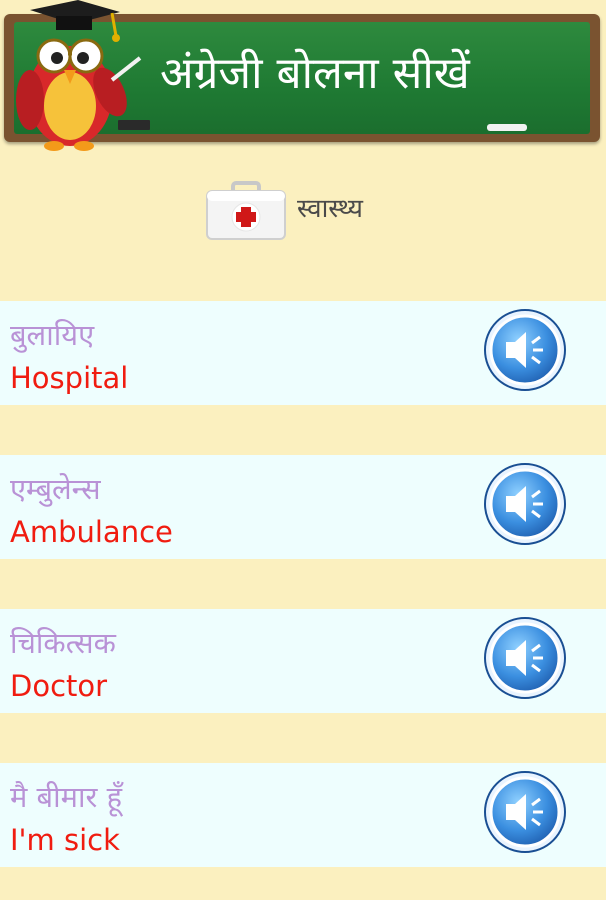  Describe the element at coordinates (507, 127) in the screenshot. I see `chalk-icon` at that location.